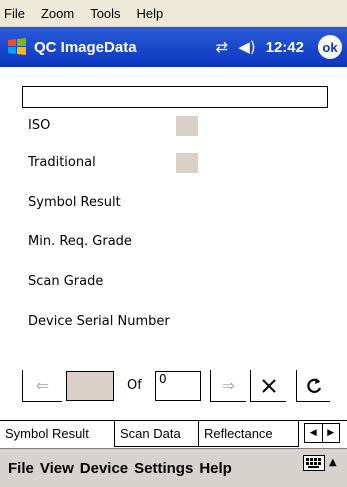 This screenshot has width=347, height=487. What do you see at coordinates (163, 468) in the screenshot?
I see `bottom-menu-settings: Settings` at bounding box center [163, 468].